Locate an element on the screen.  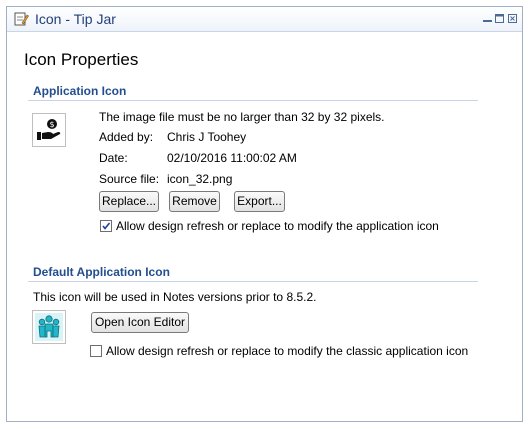
added-by-label: Added by: is located at coordinates (126, 137).